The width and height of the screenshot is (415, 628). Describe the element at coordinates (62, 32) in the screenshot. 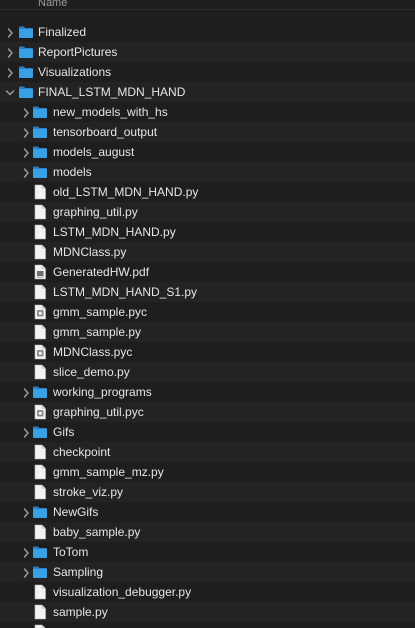

I see `item-name: Finalized` at that location.